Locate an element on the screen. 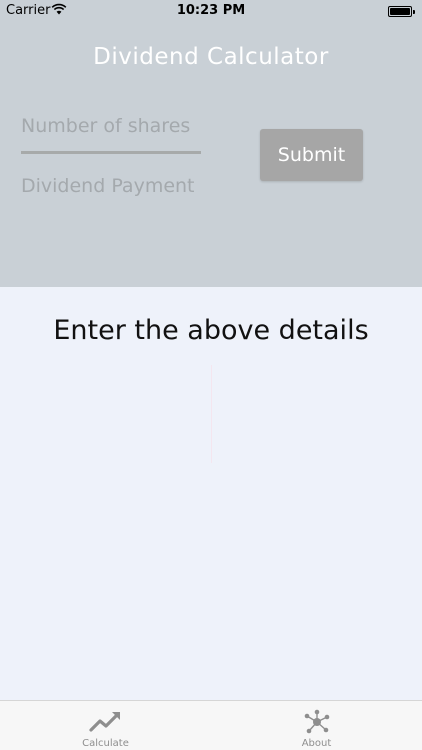  tab-about-label: About is located at coordinates (316, 743).